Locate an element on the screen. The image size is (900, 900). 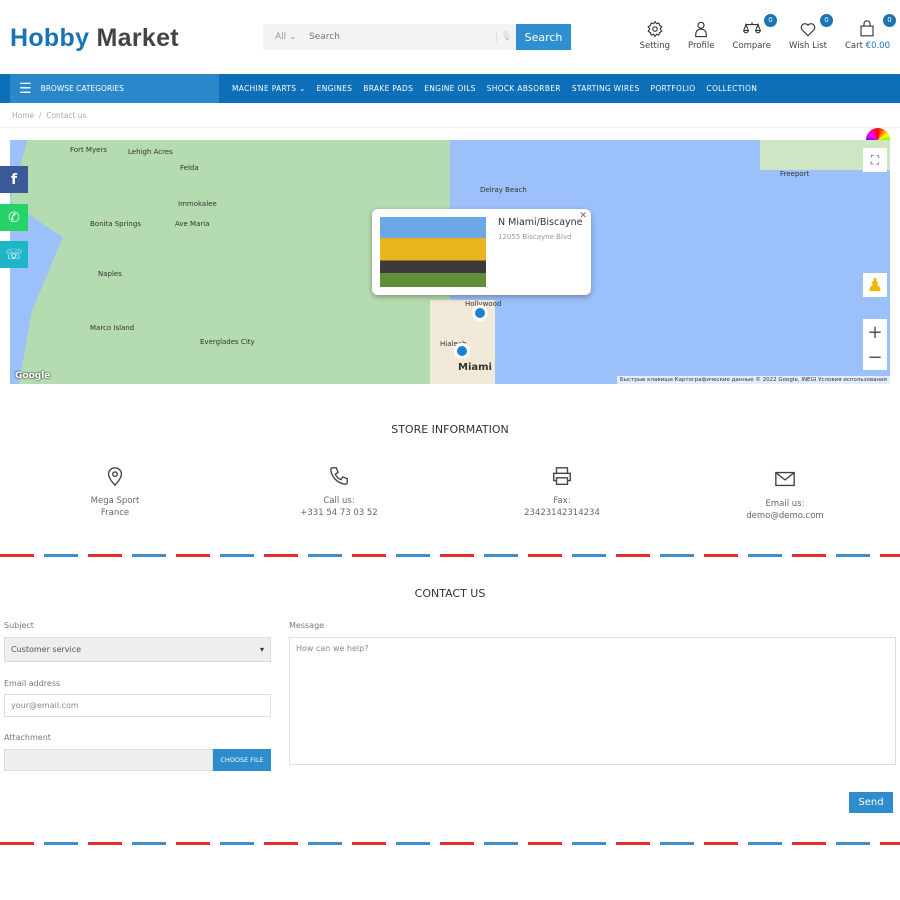
whatsapp-button: ✆ is located at coordinates (14, 217).